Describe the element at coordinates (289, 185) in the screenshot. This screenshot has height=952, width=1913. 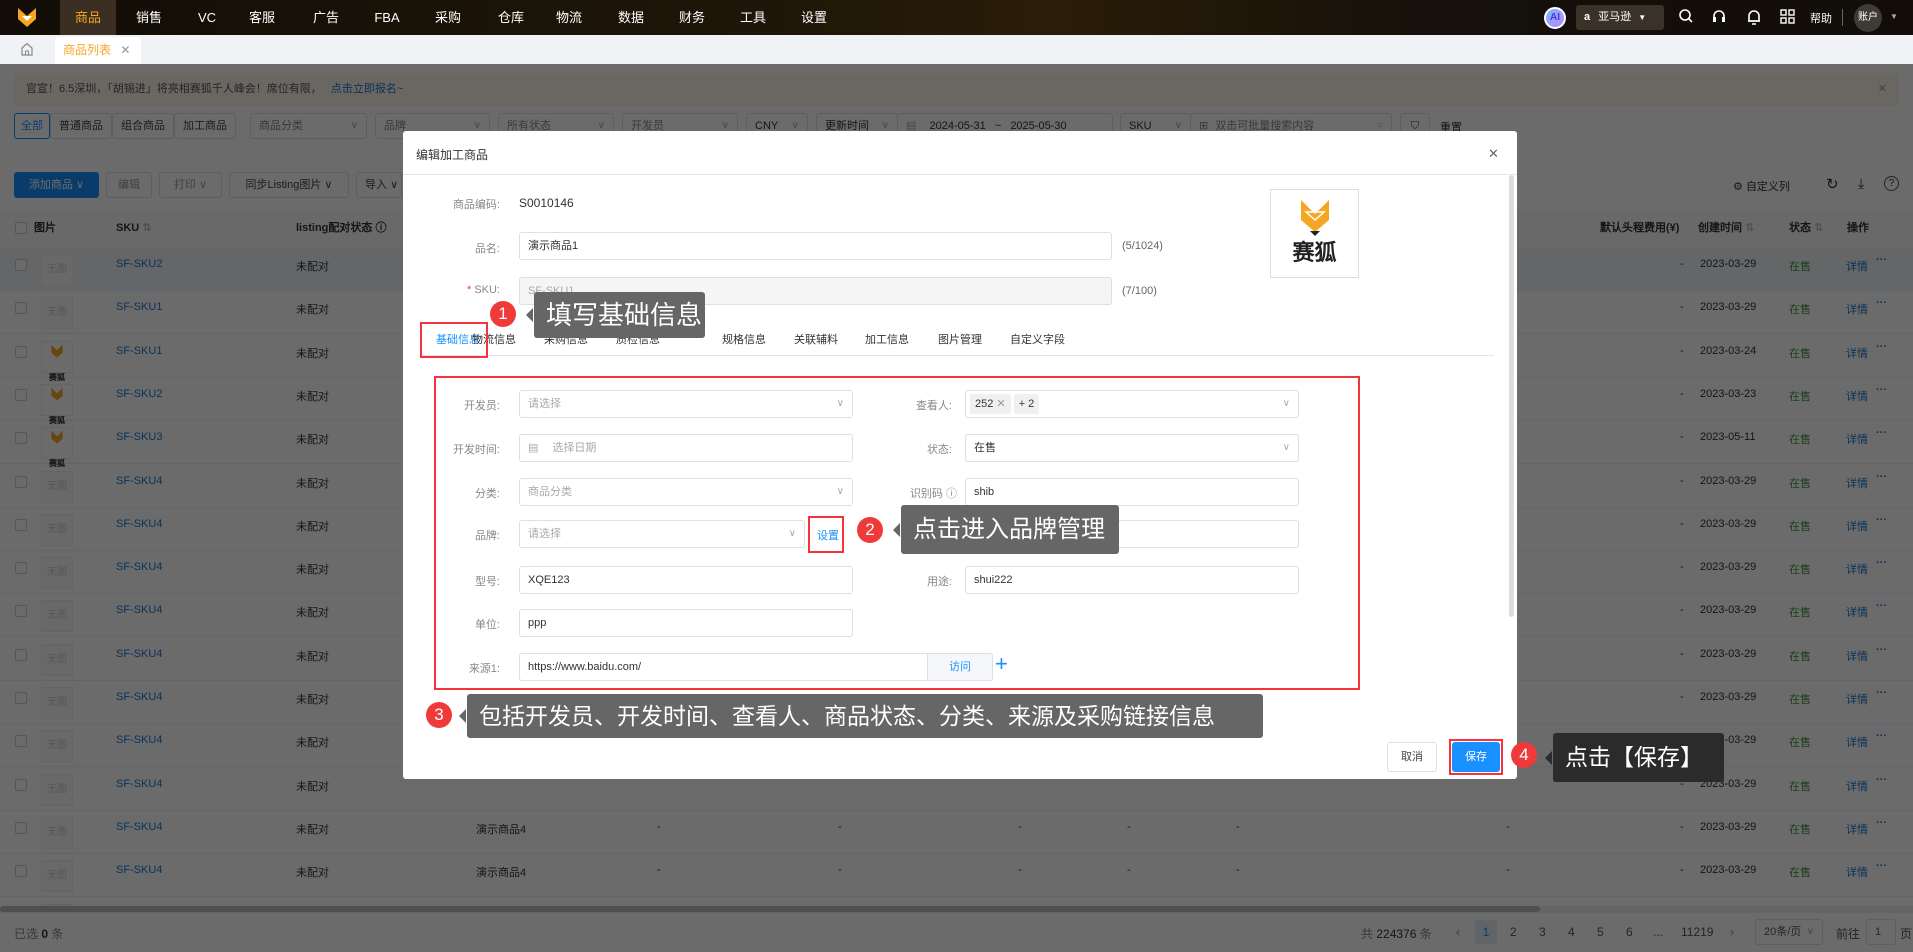
I see `sync-listing-images-button: 同步Listing图片 ∨` at that location.